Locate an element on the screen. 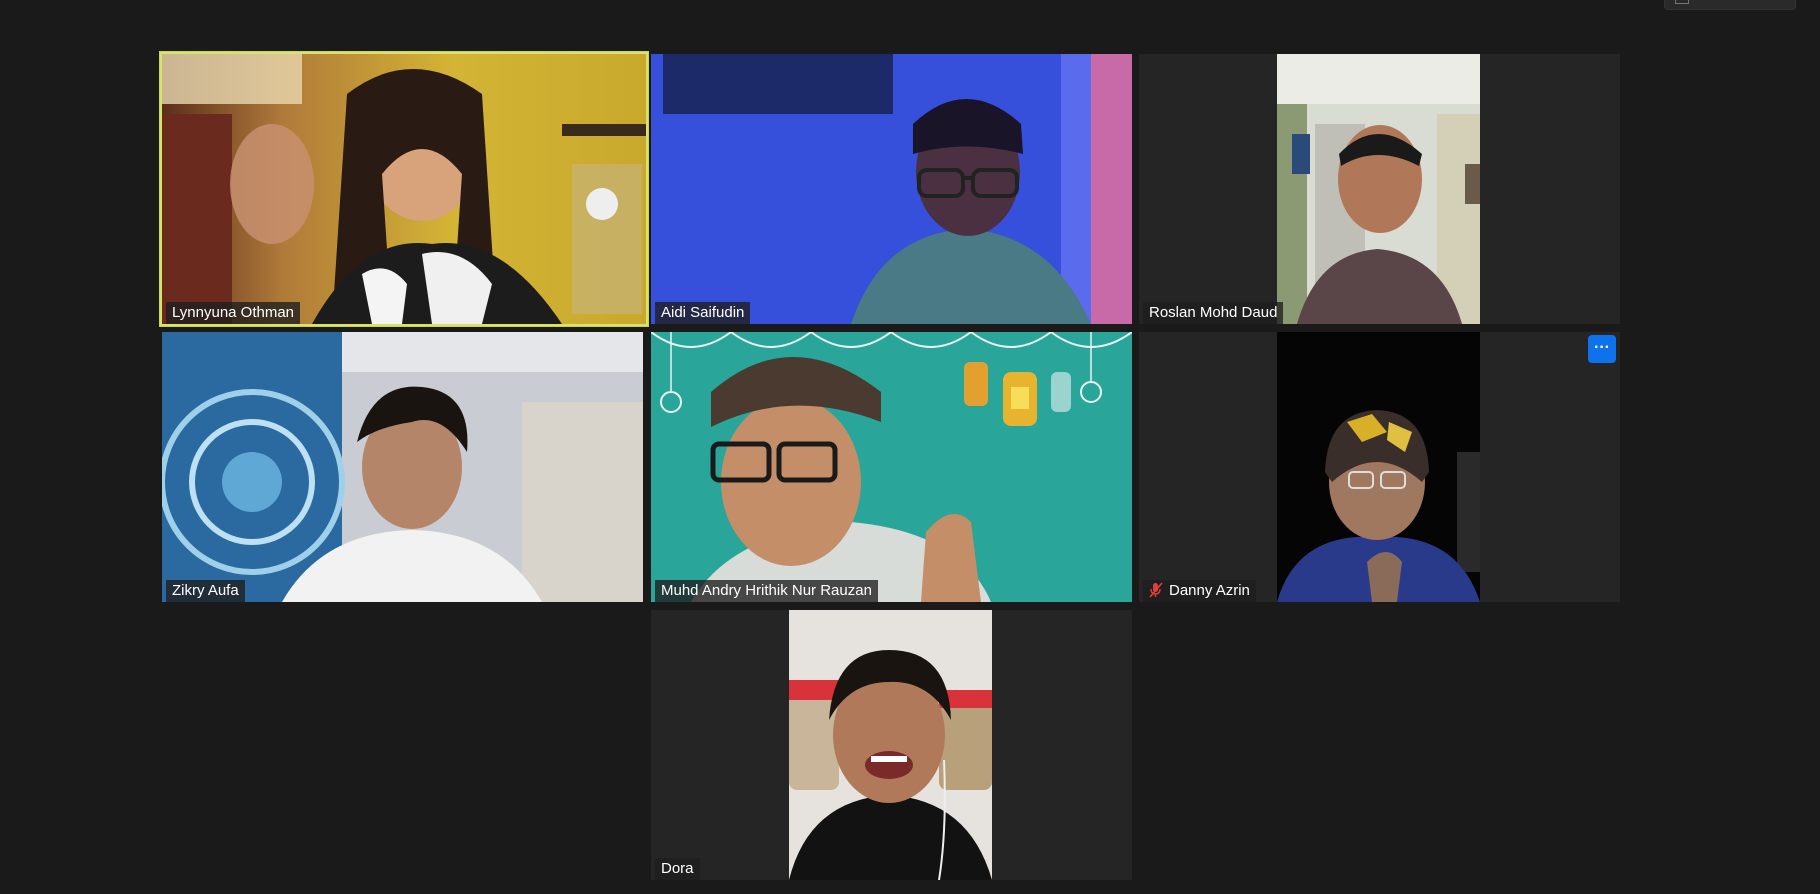 The height and width of the screenshot is (894, 1820). more-options-icon: ··· is located at coordinates (1602, 347).